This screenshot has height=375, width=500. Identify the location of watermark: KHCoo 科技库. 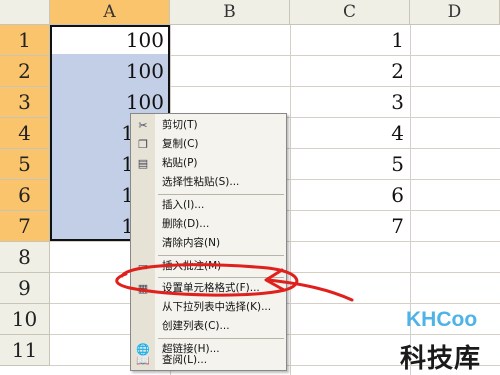
(448, 341).